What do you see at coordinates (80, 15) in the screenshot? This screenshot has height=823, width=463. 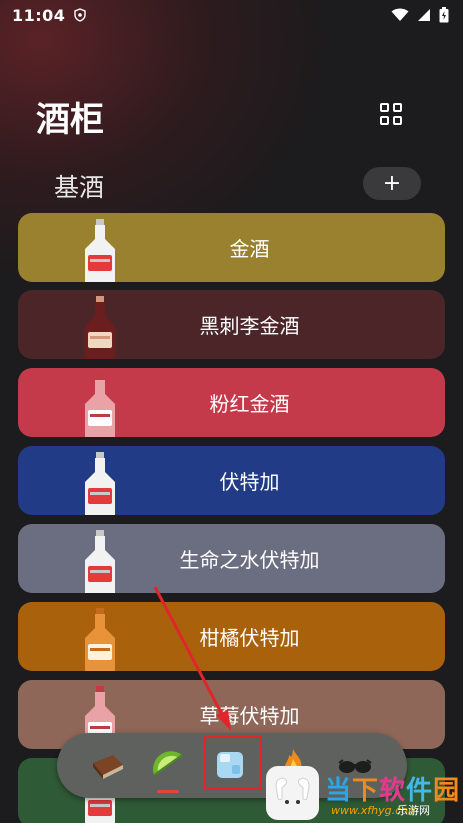 I see `shield-icon` at bounding box center [80, 15].